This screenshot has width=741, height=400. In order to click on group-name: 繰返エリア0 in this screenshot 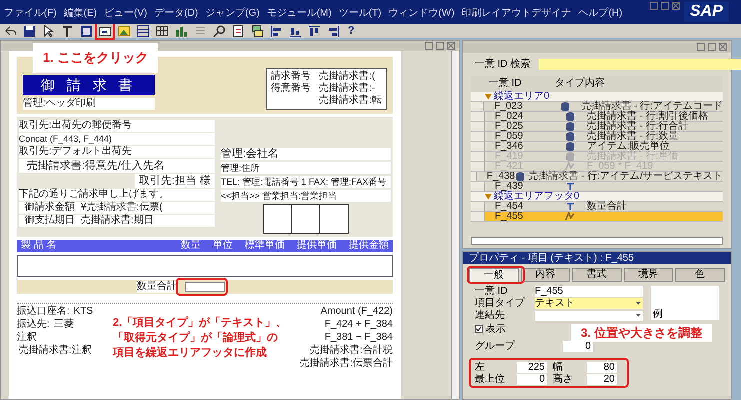, I will do `click(521, 97)`.